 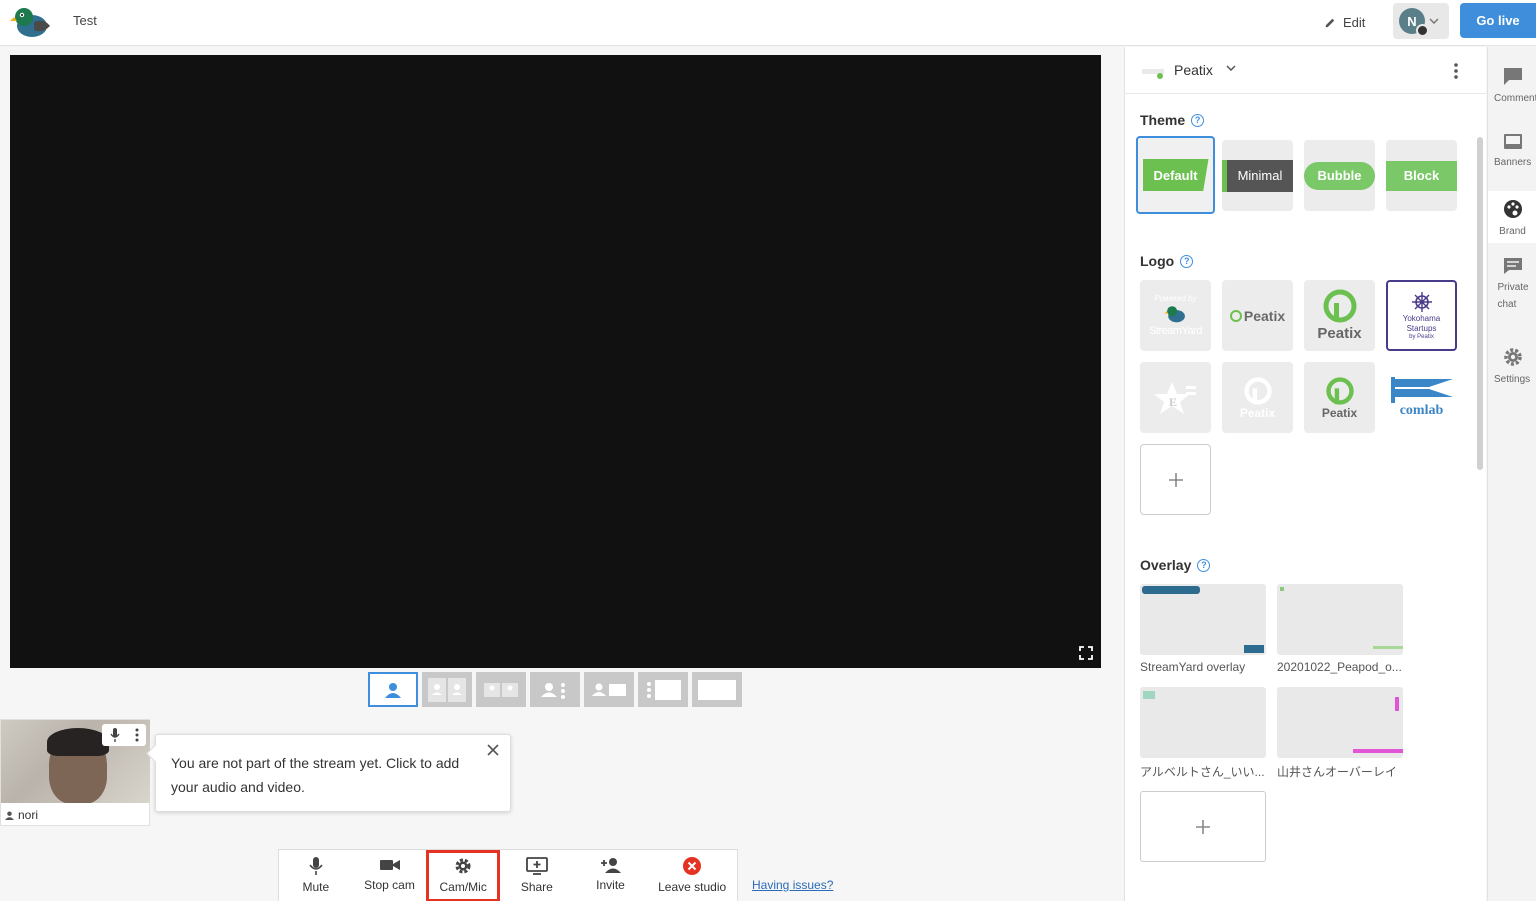 What do you see at coordinates (31, 22) in the screenshot?
I see `streamyard-duck-logo` at bounding box center [31, 22].